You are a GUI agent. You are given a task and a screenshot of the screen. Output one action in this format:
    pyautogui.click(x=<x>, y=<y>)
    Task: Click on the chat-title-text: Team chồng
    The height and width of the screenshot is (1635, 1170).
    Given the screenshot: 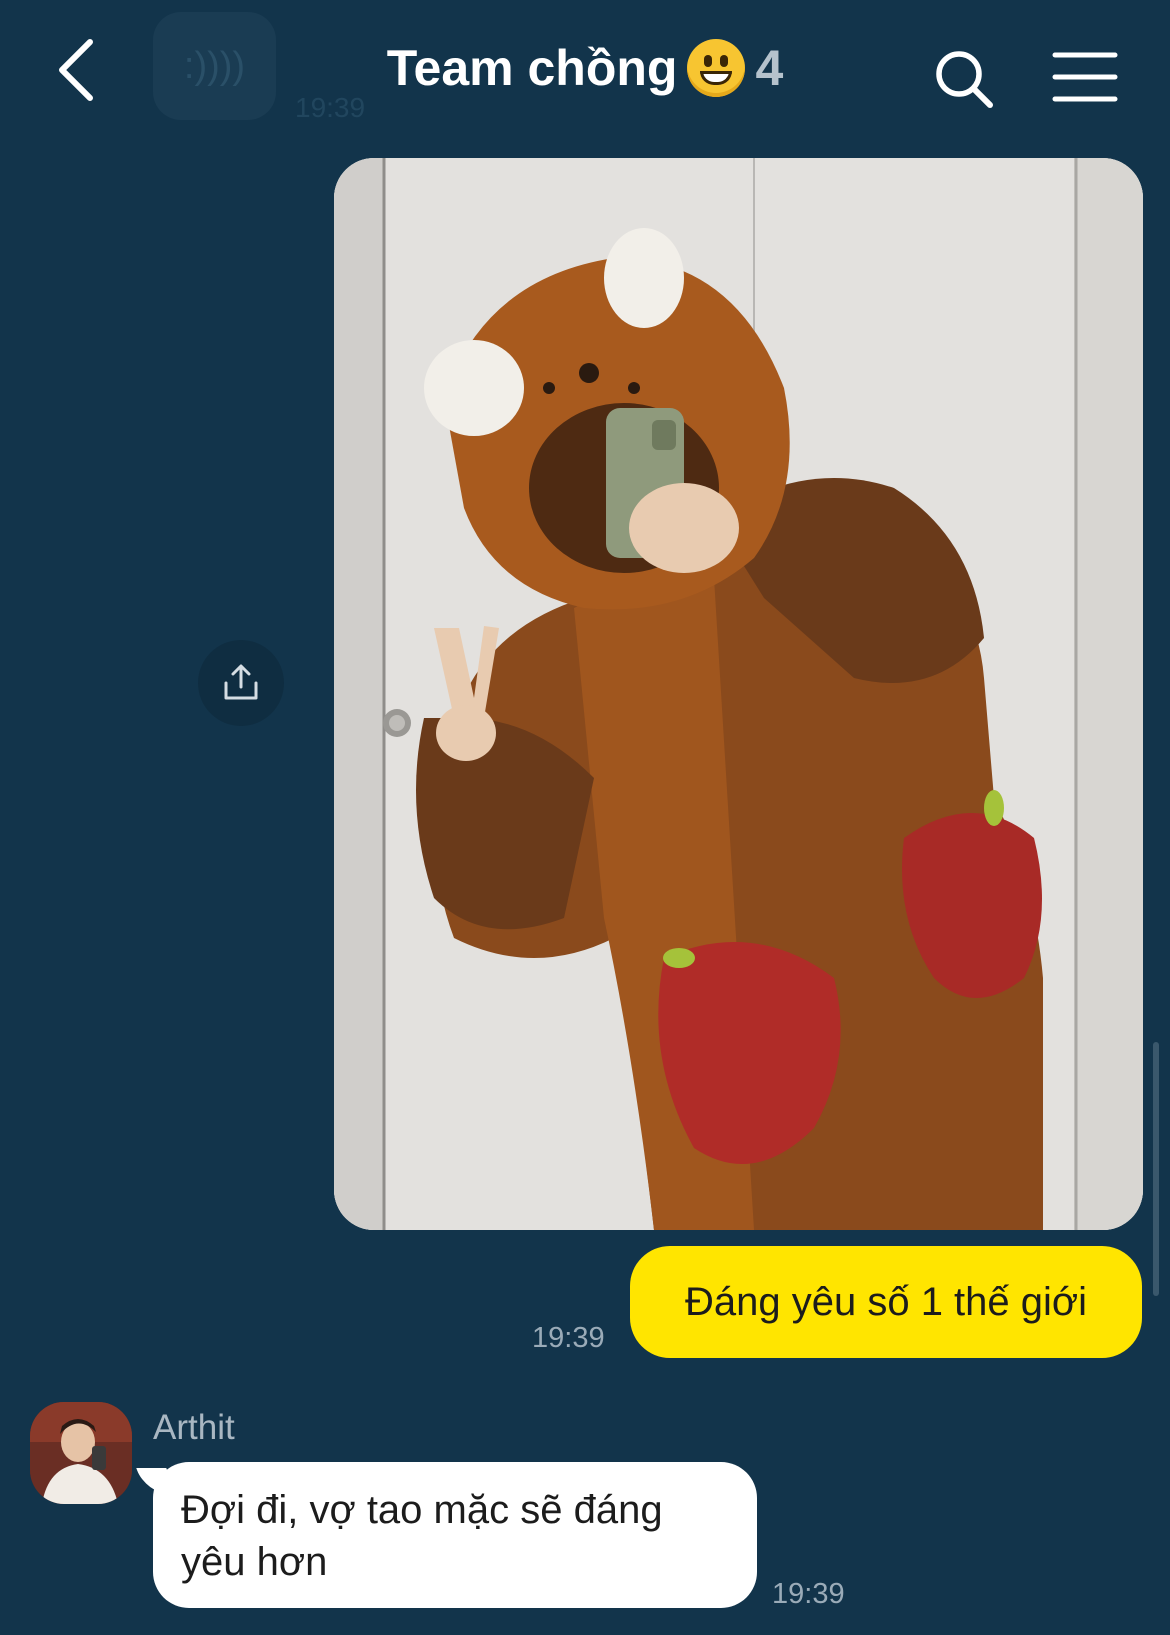 What is the action you would take?
    pyautogui.click(x=532, y=68)
    